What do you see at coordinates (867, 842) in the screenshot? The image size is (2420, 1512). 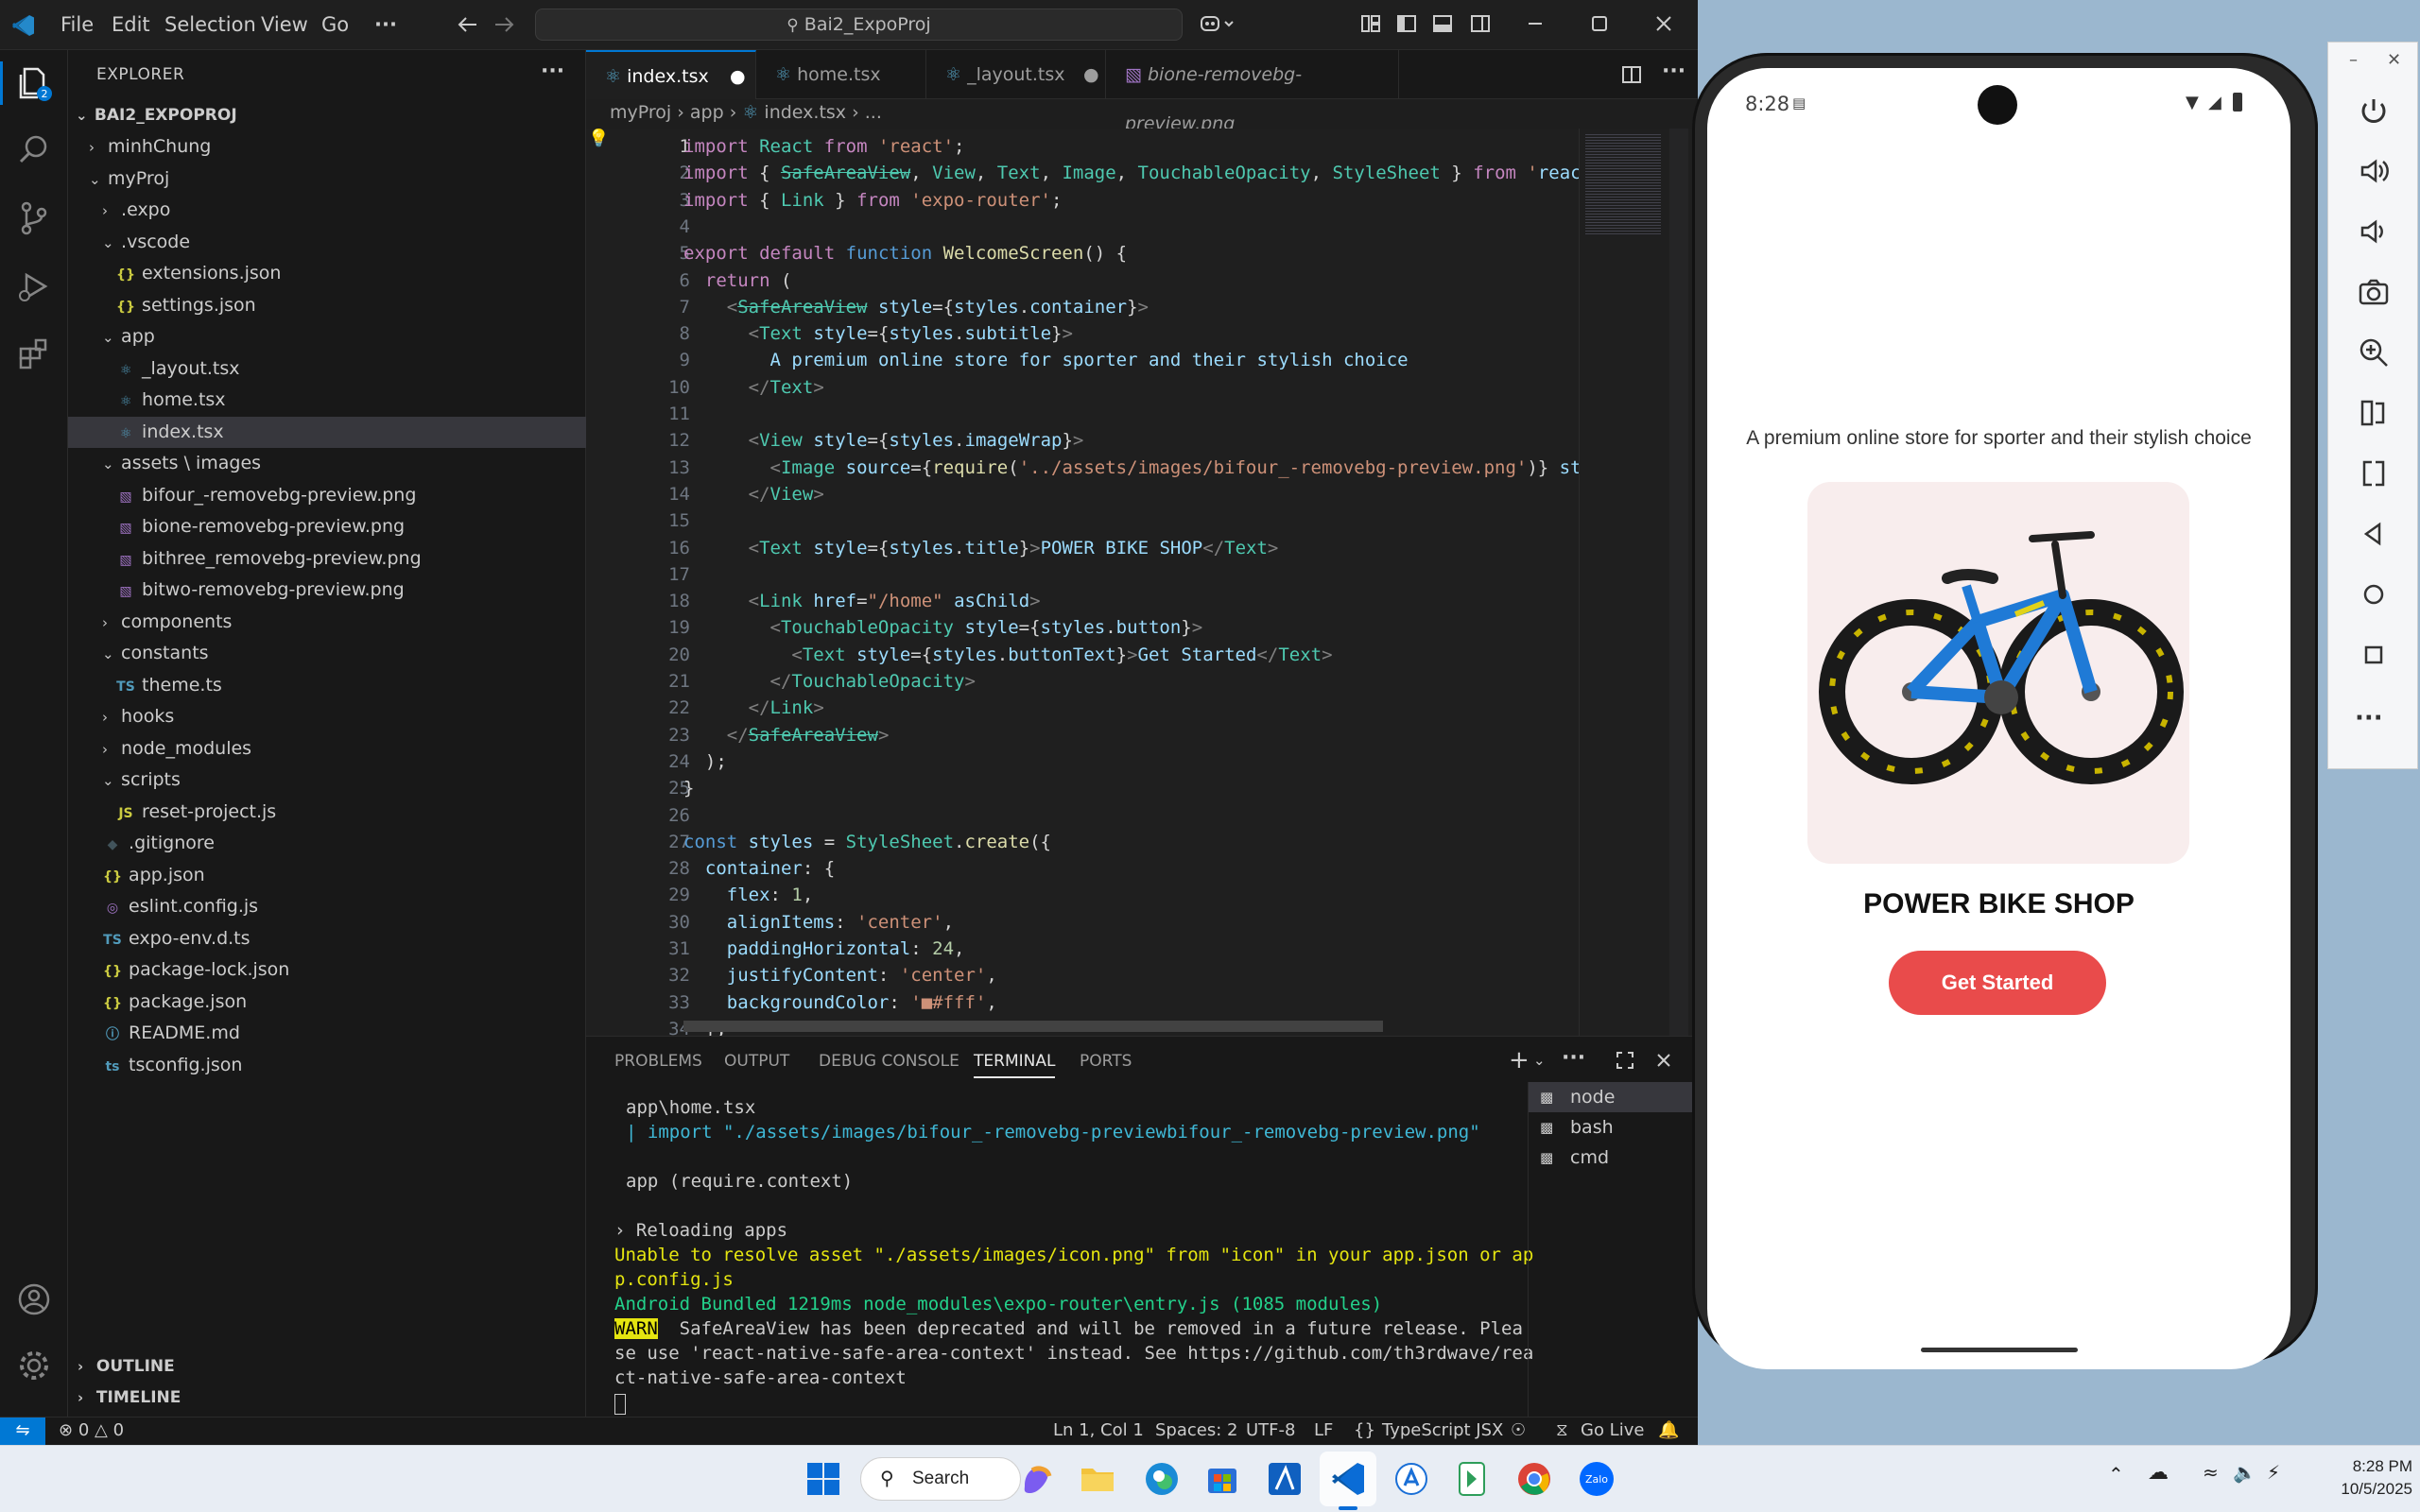 I see `code-line: const styles = StyleSheet.create({` at bounding box center [867, 842].